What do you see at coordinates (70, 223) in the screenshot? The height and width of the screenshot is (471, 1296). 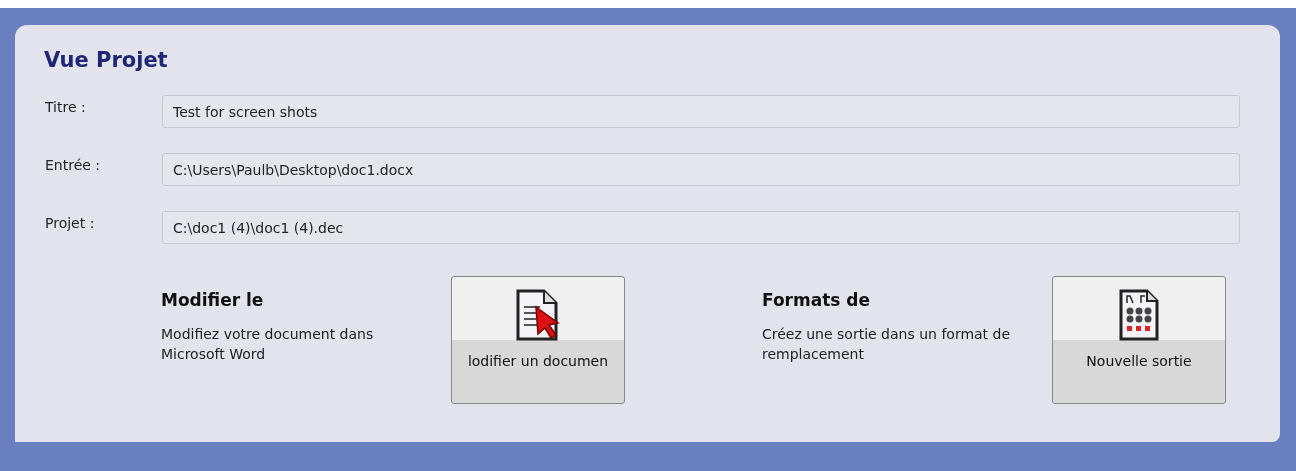 I see `field-label: Projet :` at bounding box center [70, 223].